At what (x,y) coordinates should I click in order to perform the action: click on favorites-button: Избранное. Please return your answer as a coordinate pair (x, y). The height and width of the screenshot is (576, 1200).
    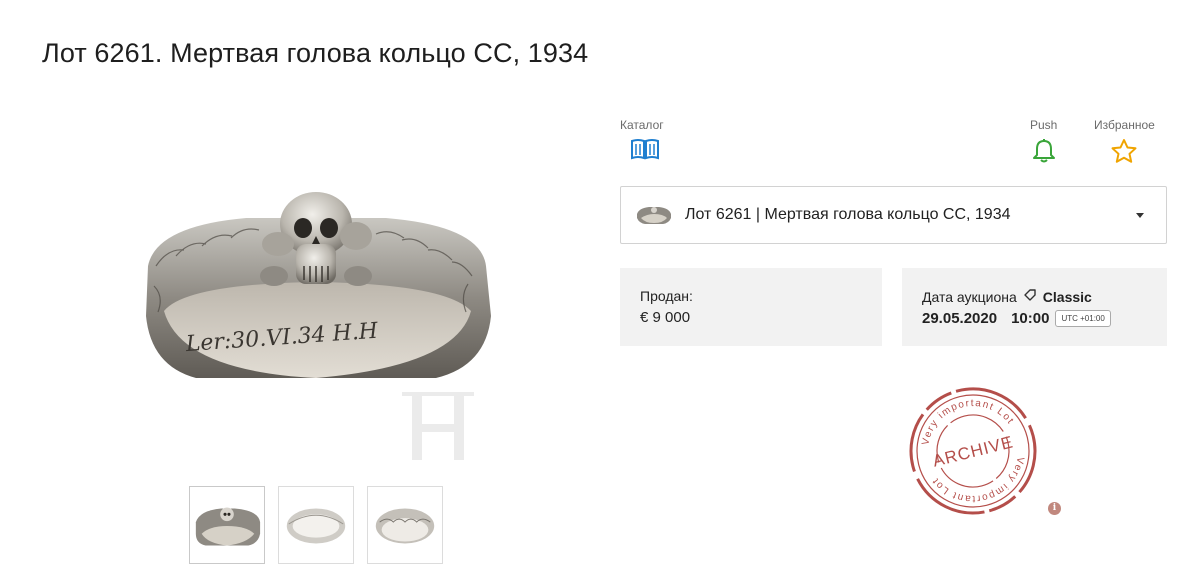
    Looking at the image, I should click on (1124, 143).